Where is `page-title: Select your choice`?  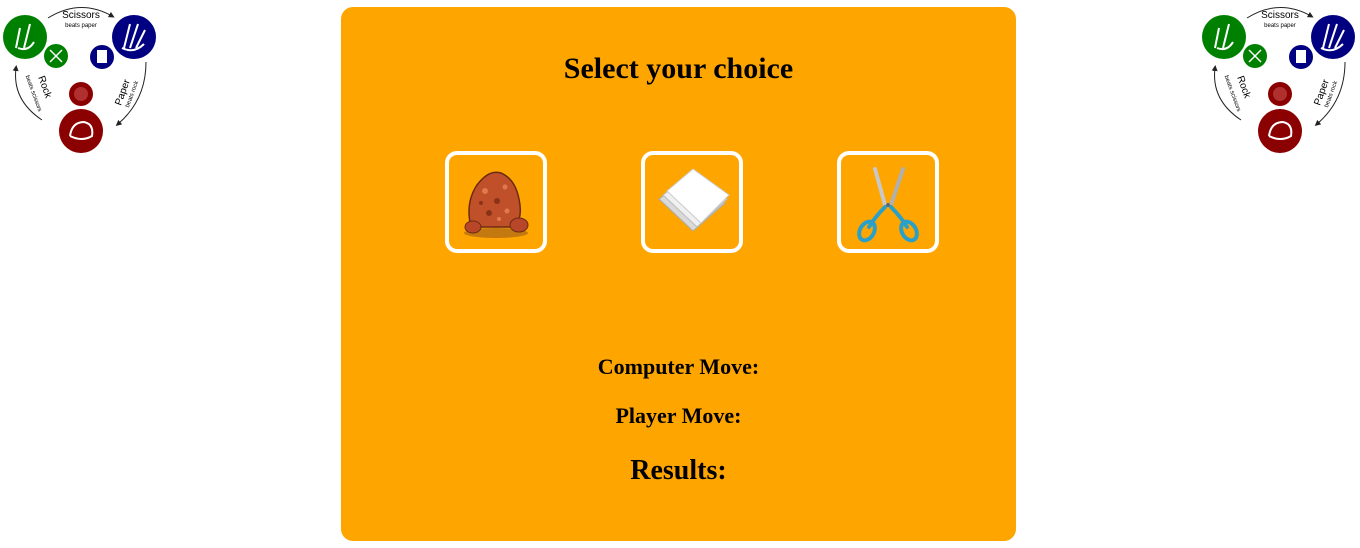
page-title: Select your choice is located at coordinates (678, 68).